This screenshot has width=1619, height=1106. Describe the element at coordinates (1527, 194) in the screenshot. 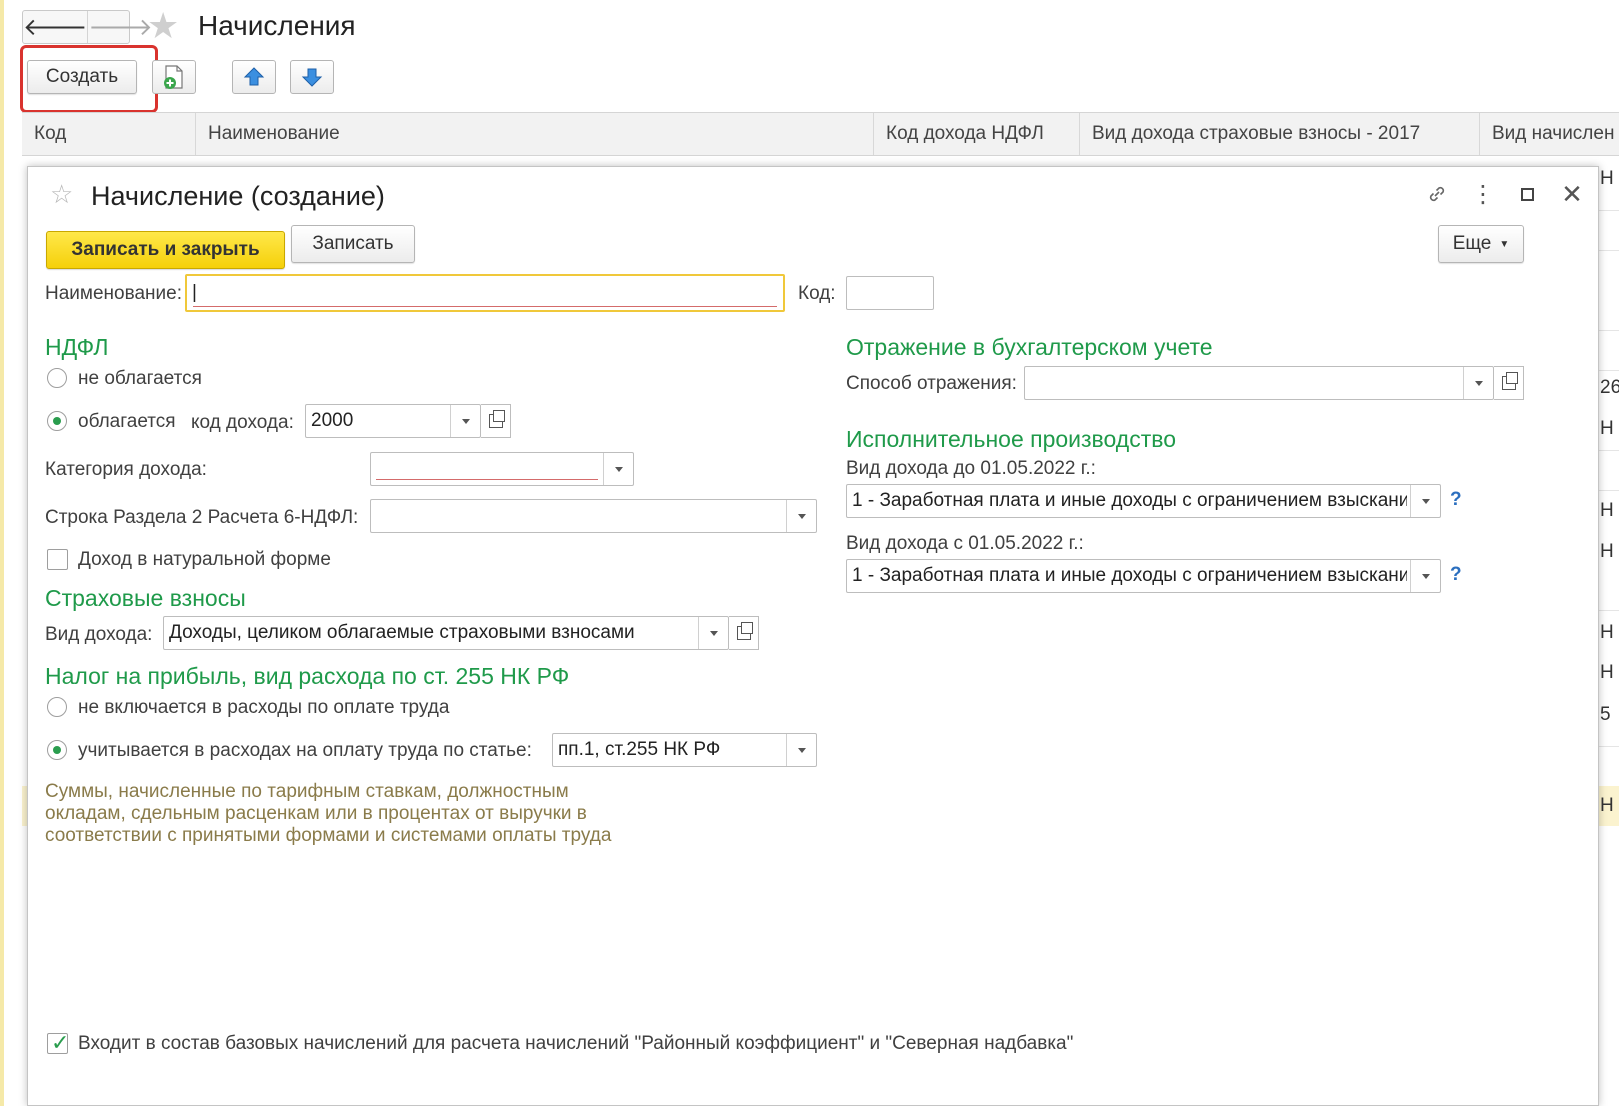

I see `maximize-icon` at that location.